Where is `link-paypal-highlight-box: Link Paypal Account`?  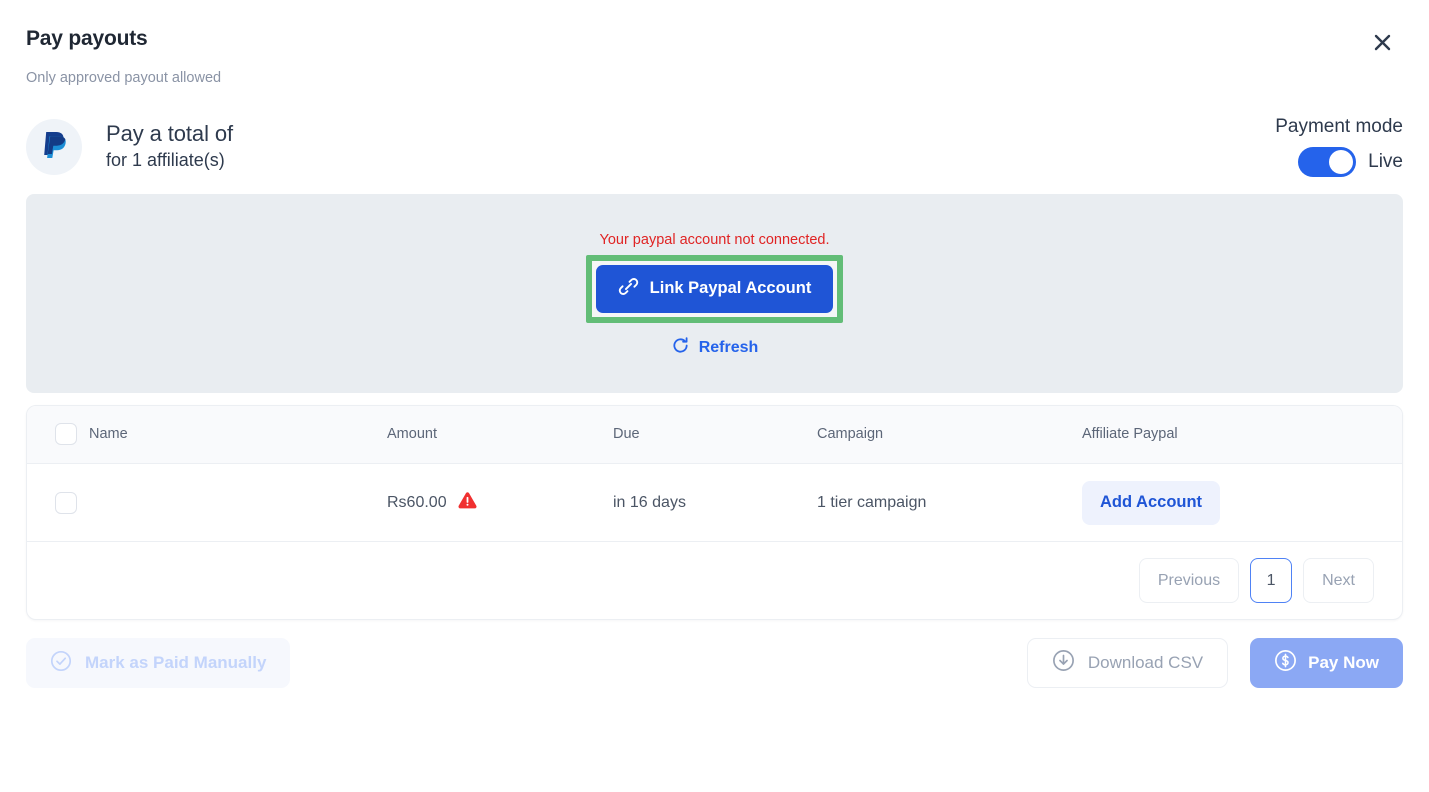 link-paypal-highlight-box: Link Paypal Account is located at coordinates (714, 288).